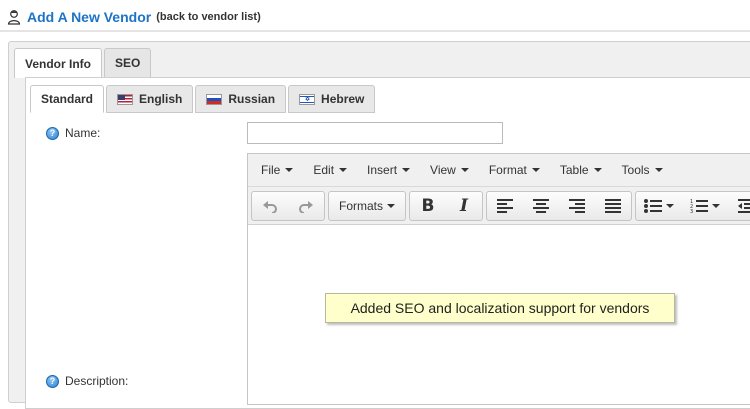 The image size is (750, 409). What do you see at coordinates (699, 206) in the screenshot?
I see `numbered-list-icon: 123` at bounding box center [699, 206].